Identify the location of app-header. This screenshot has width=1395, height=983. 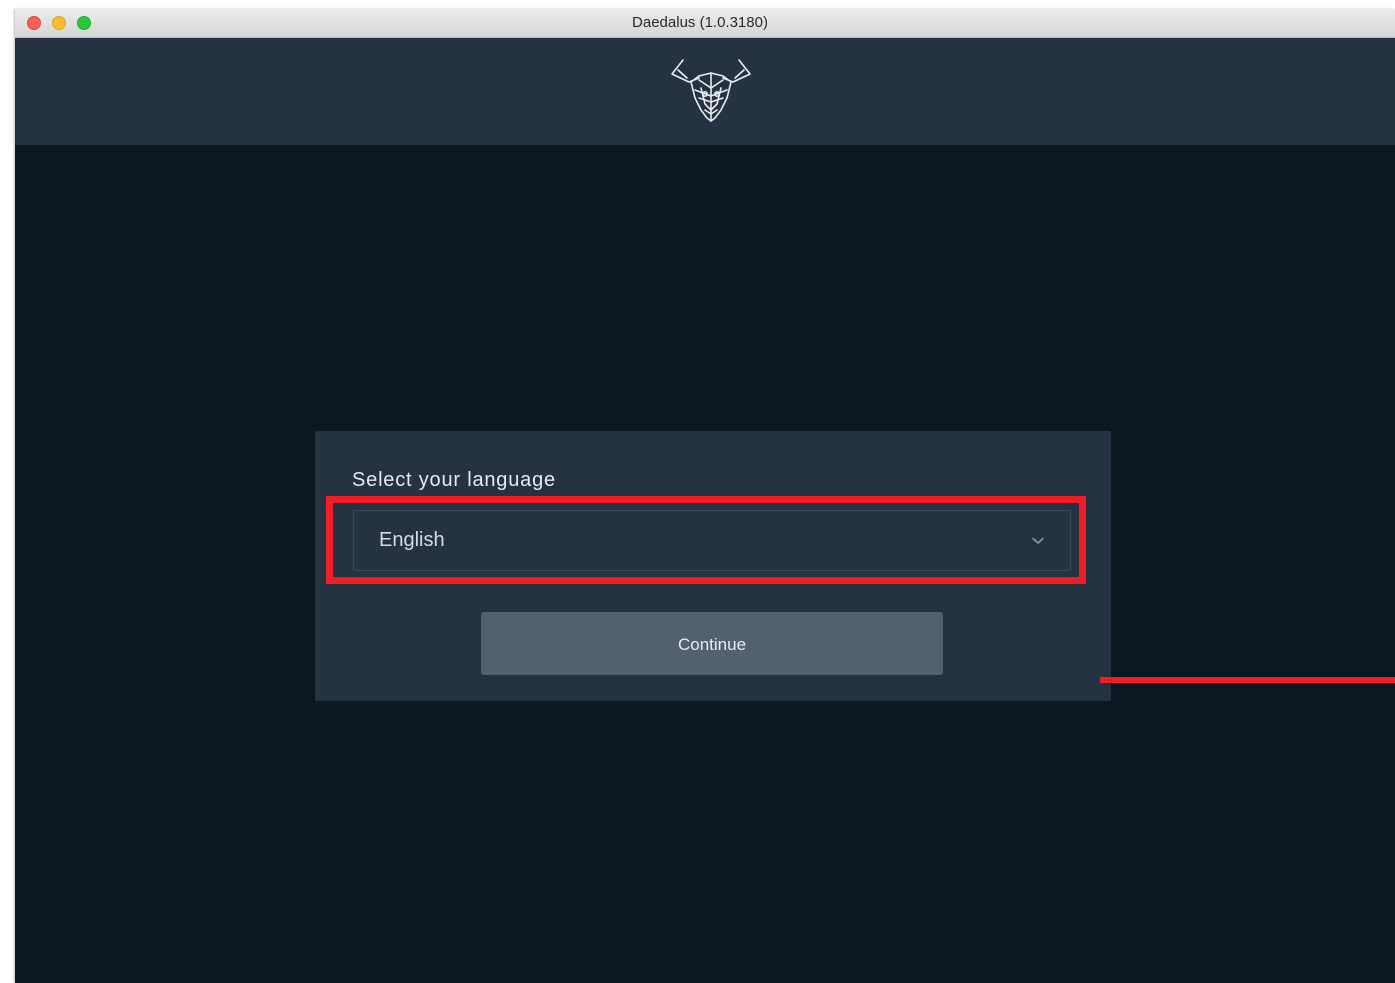
(705, 91).